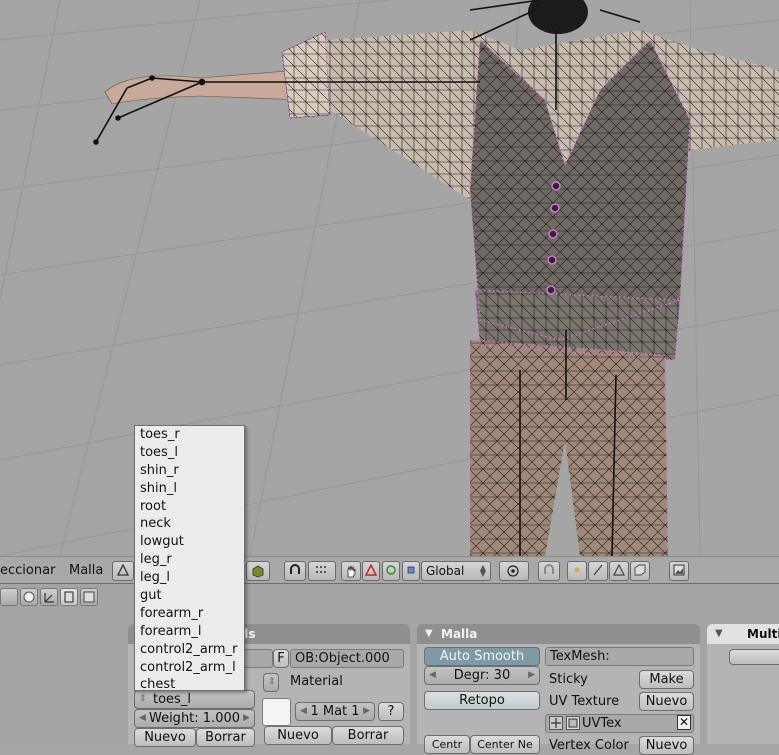 The width and height of the screenshot is (779, 755). What do you see at coordinates (482, 700) in the screenshot?
I see `retopo-toggle: Retopo` at bounding box center [482, 700].